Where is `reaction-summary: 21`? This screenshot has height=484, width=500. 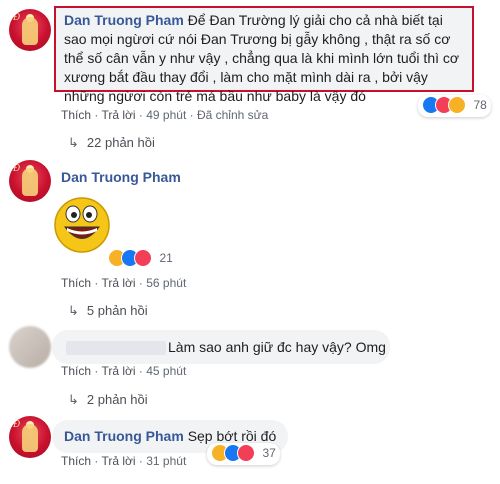
reaction-summary: 21 is located at coordinates (140, 258).